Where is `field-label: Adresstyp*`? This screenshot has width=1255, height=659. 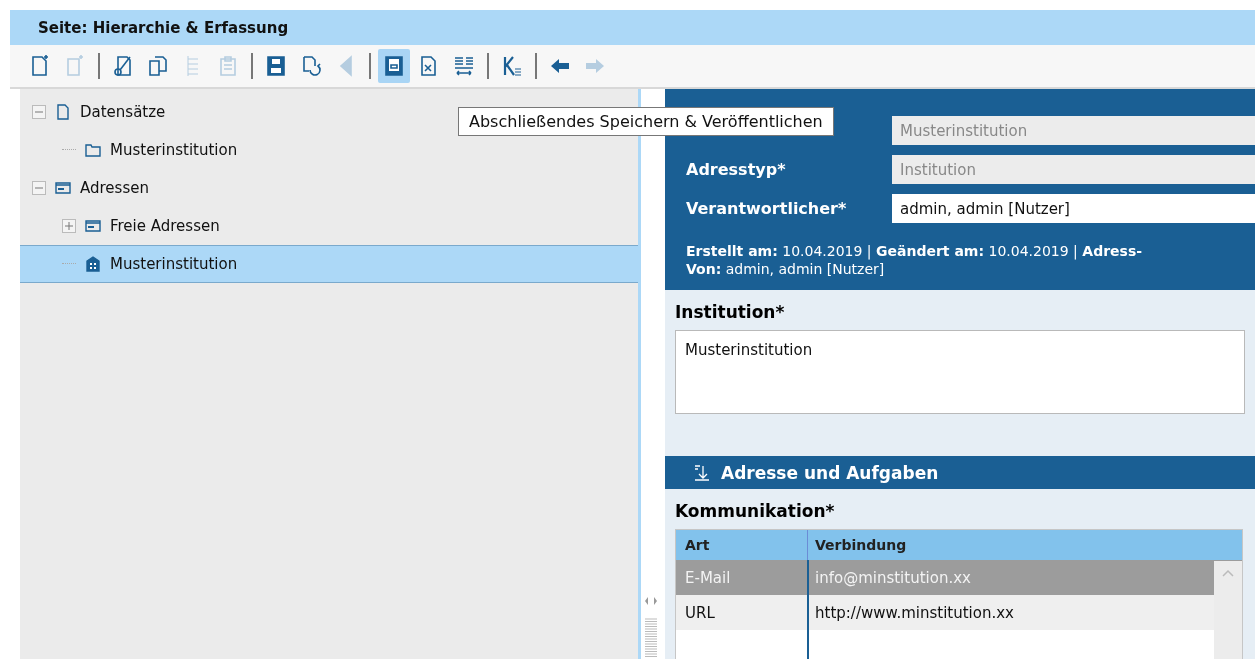 field-label: Adresstyp* is located at coordinates (736, 169).